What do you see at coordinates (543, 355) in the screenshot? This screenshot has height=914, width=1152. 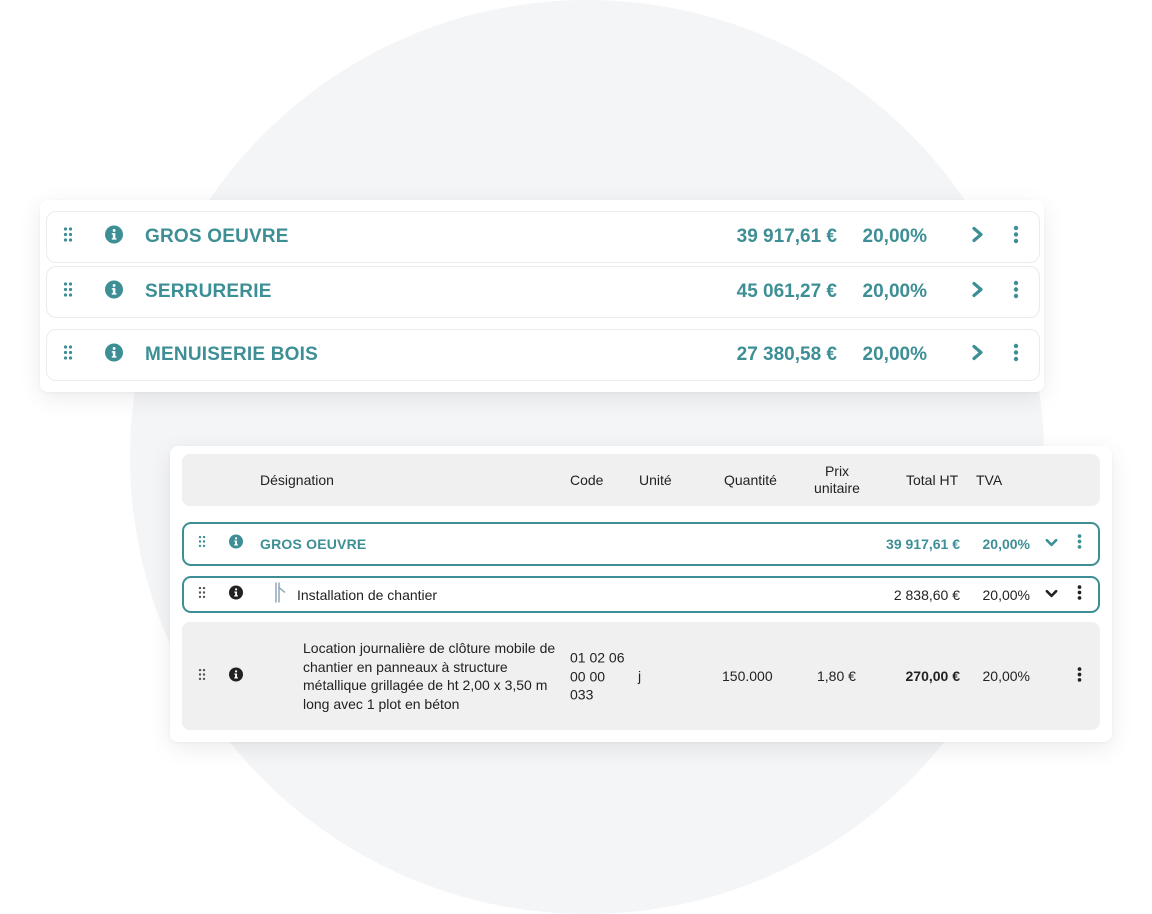 I see `lot-row-menuiserie-bois: MENUISERIE BOIS 27 380,58 € 20,00%` at bounding box center [543, 355].